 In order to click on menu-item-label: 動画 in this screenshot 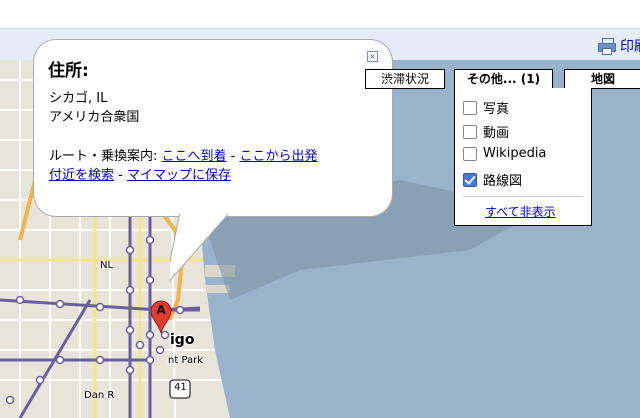, I will do `click(496, 133)`.